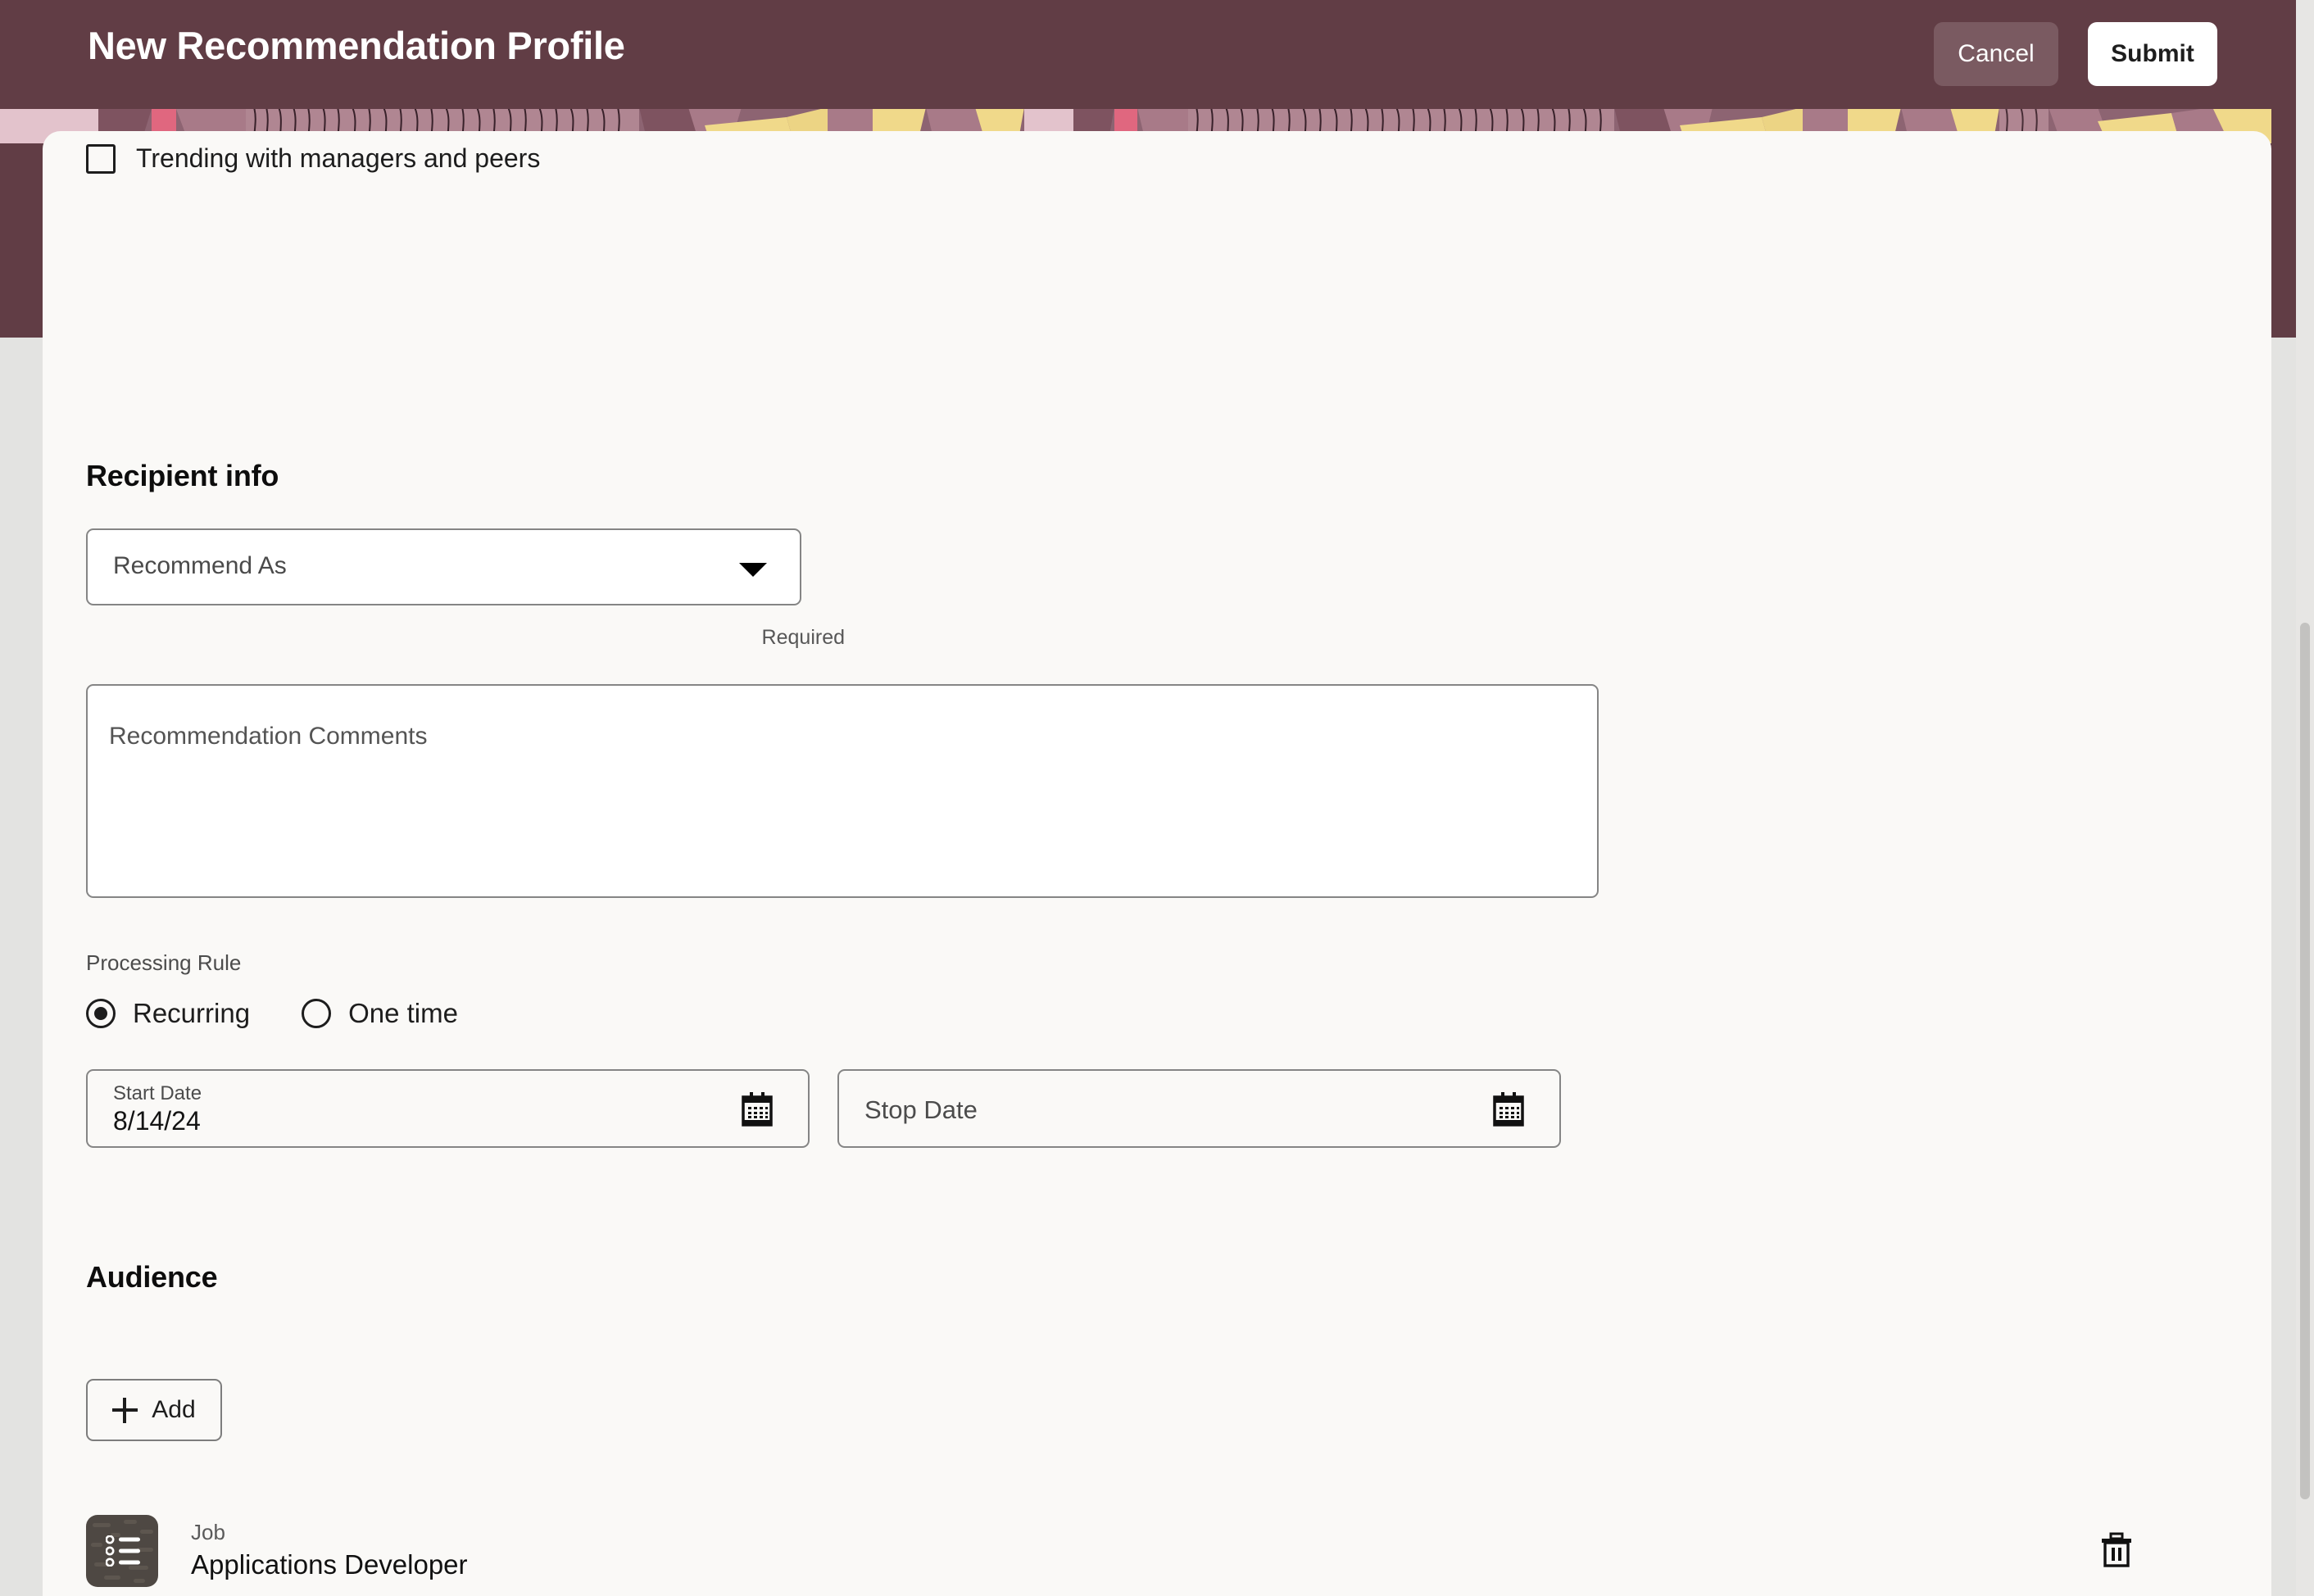  I want to click on submit-button: Submit, so click(2152, 54).